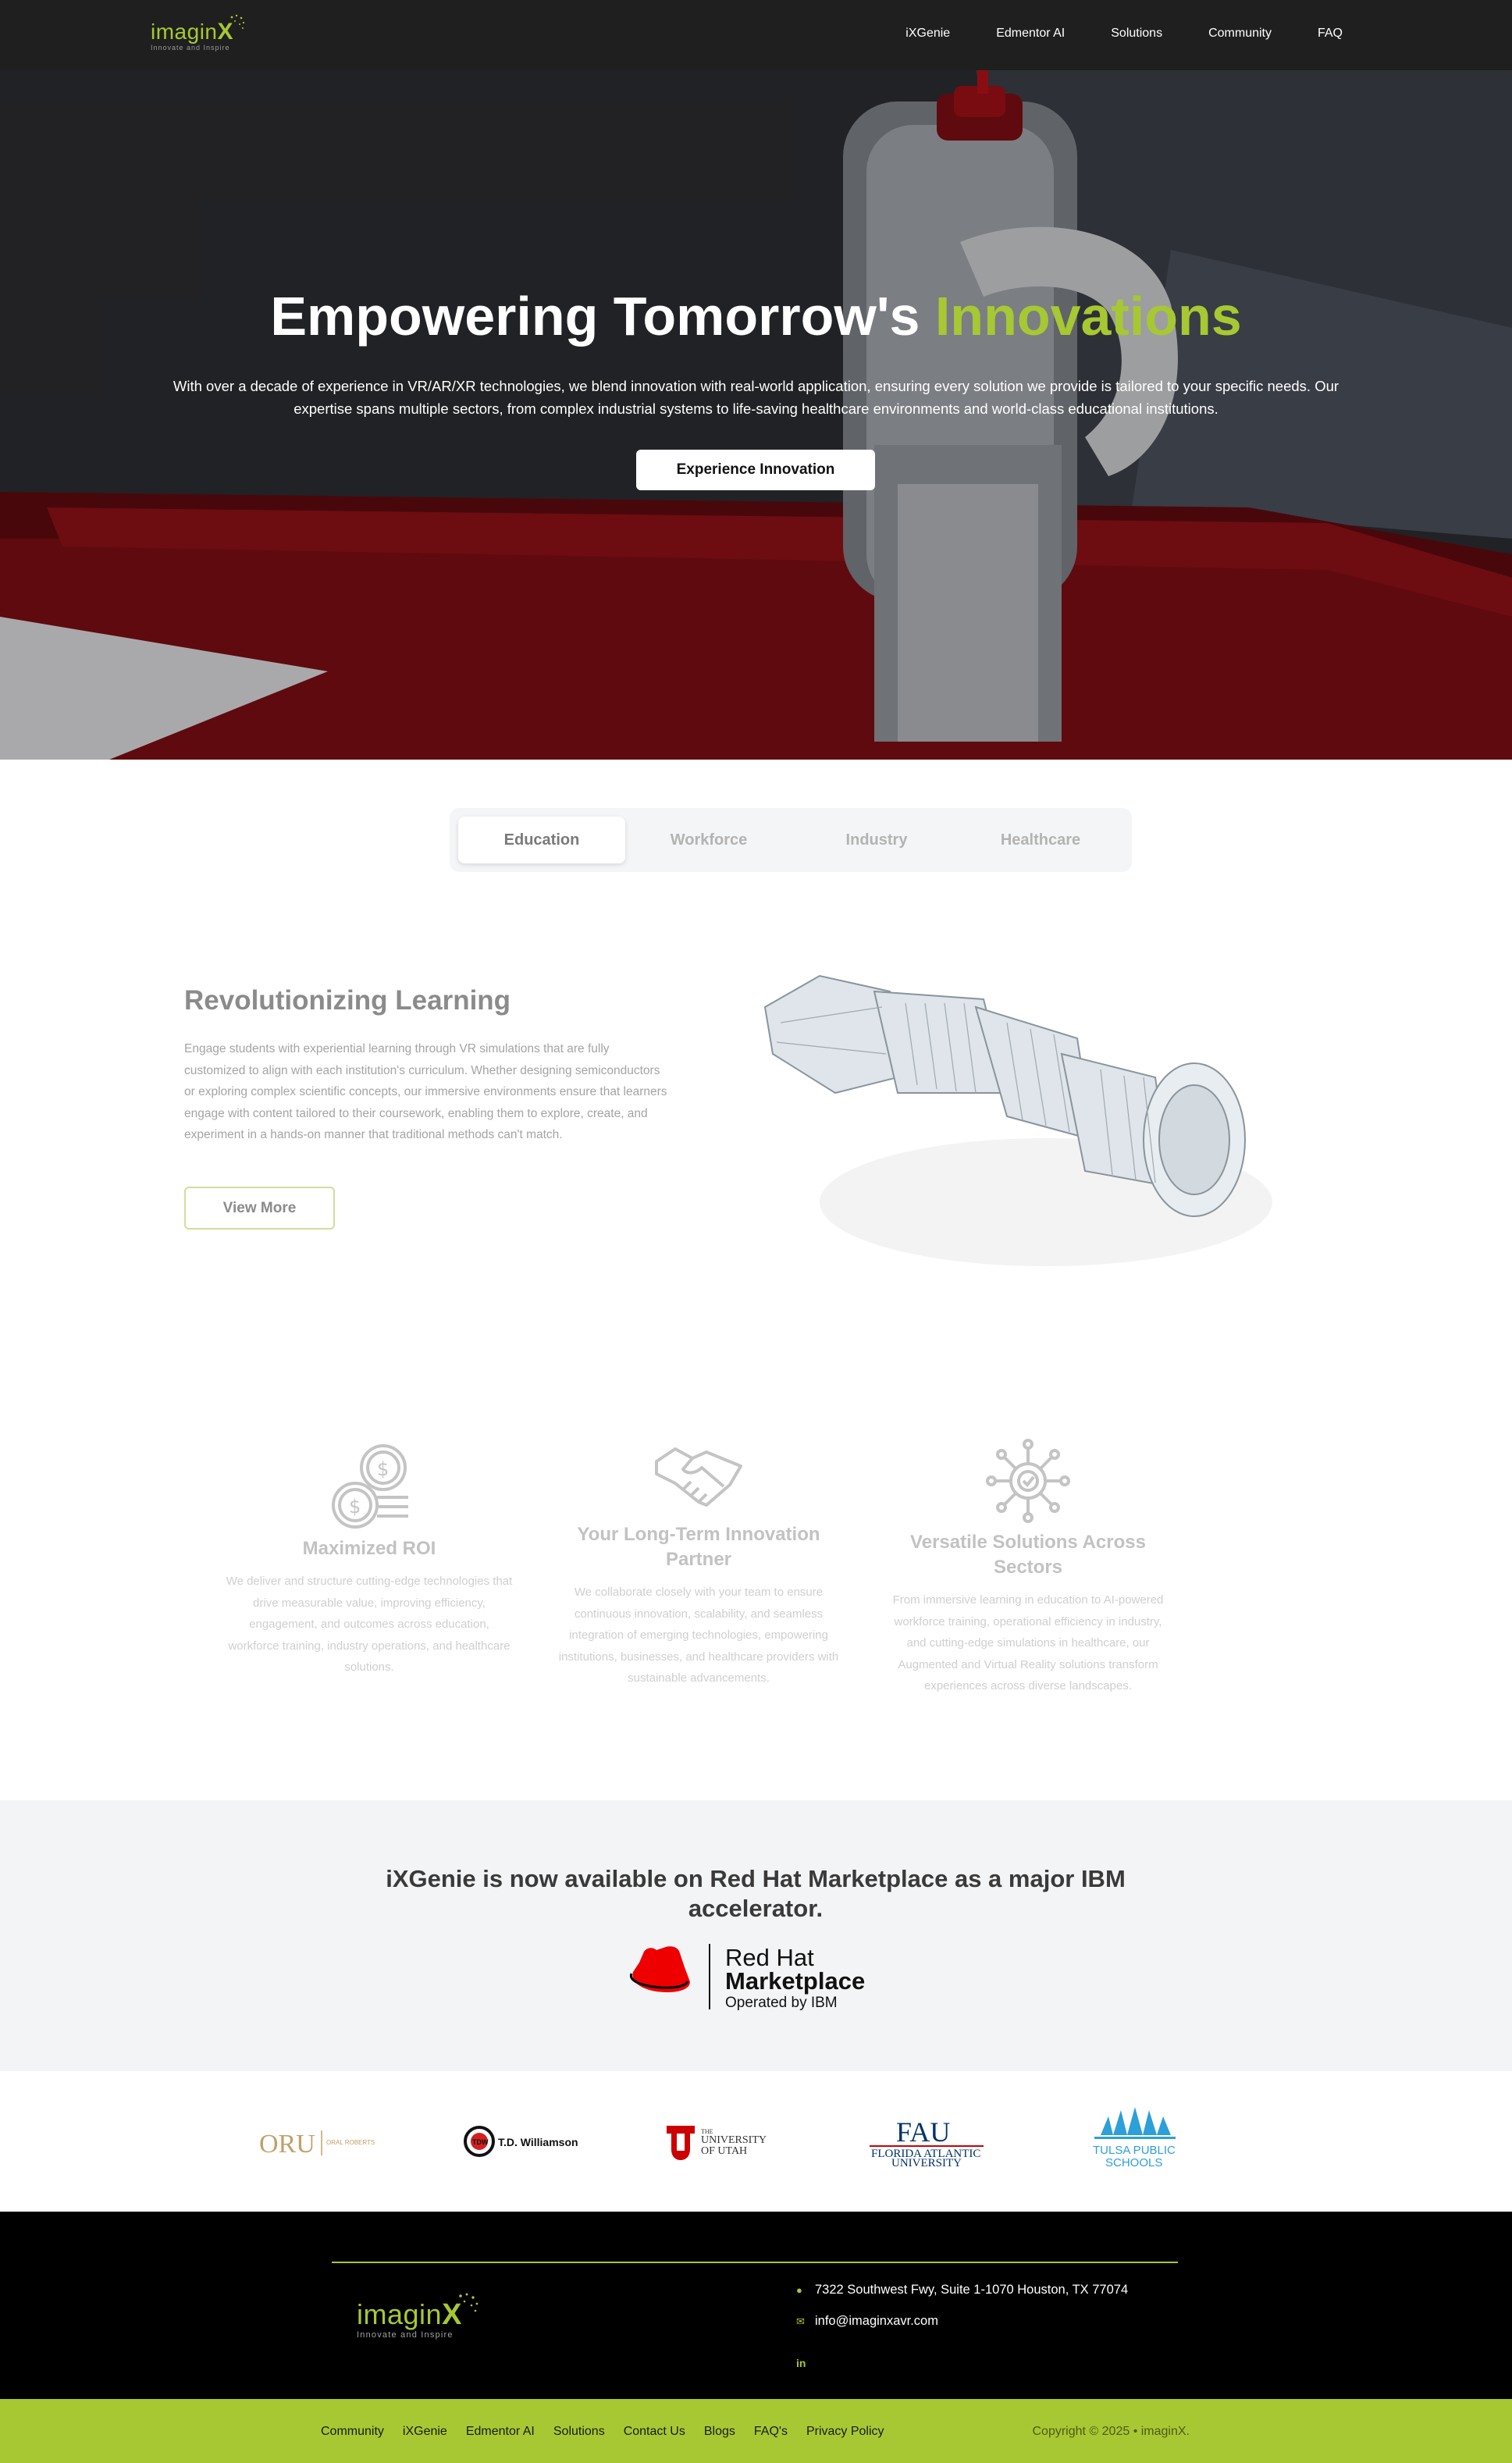  Describe the element at coordinates (876, 2321) in the screenshot. I see `footer-email-text: info@imaginxavr.com` at that location.